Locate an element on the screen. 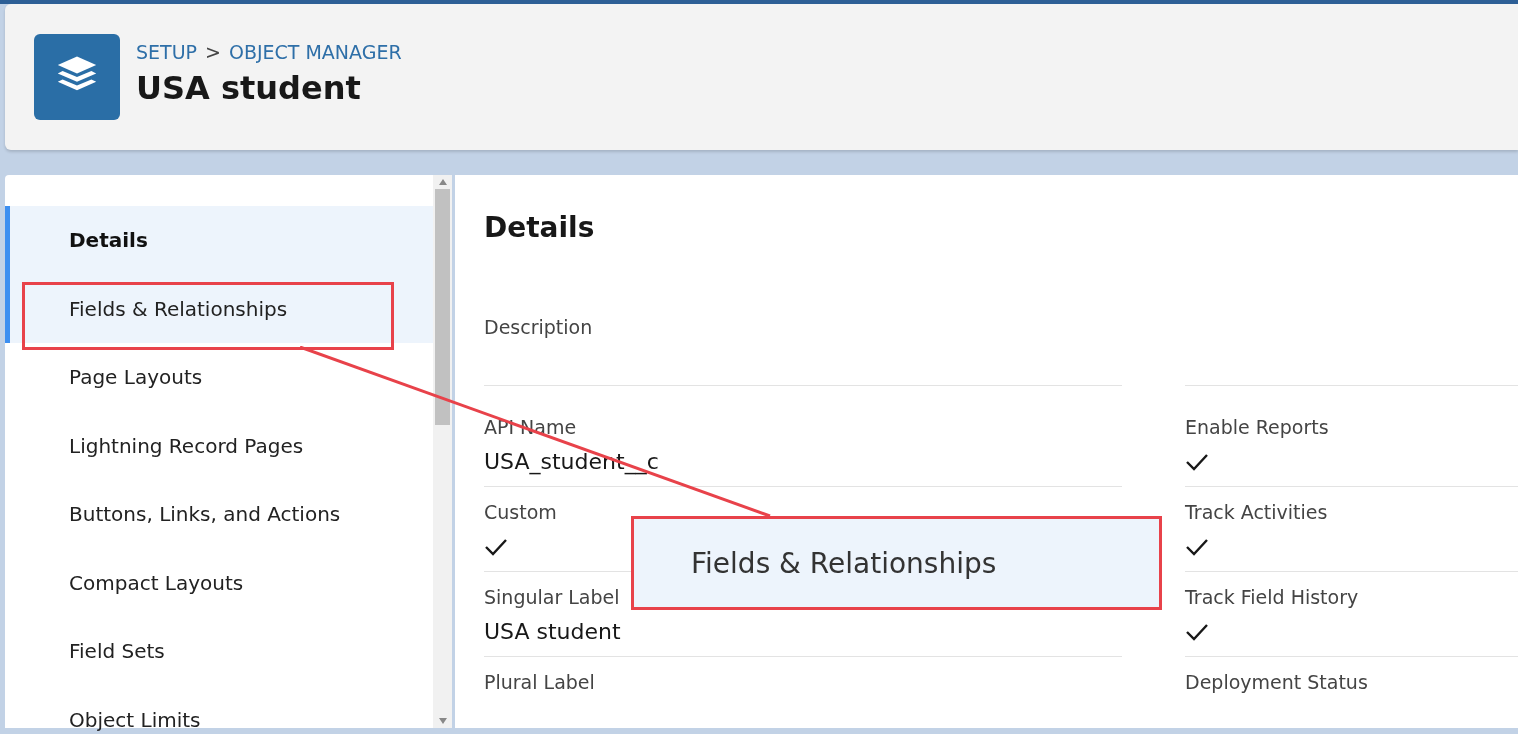  field-label: Track Field History is located at coordinates (1272, 597).